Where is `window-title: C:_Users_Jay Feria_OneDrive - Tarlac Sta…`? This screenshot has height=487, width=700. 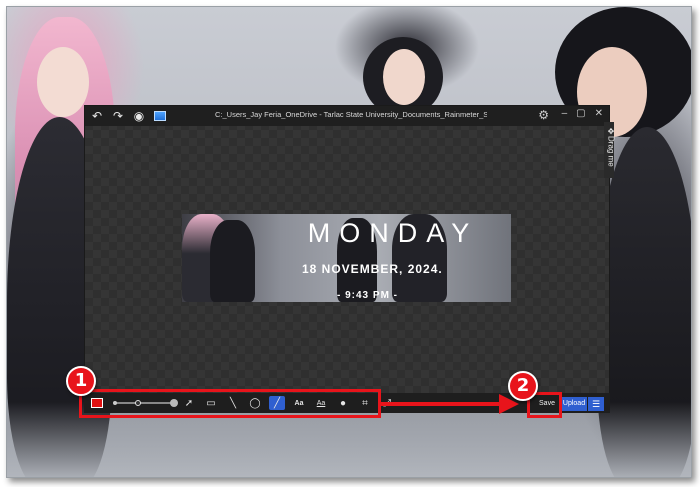
window-title: C:_Users_Jay Feria_OneDrive - Tarlac Sta… is located at coordinates (351, 114).